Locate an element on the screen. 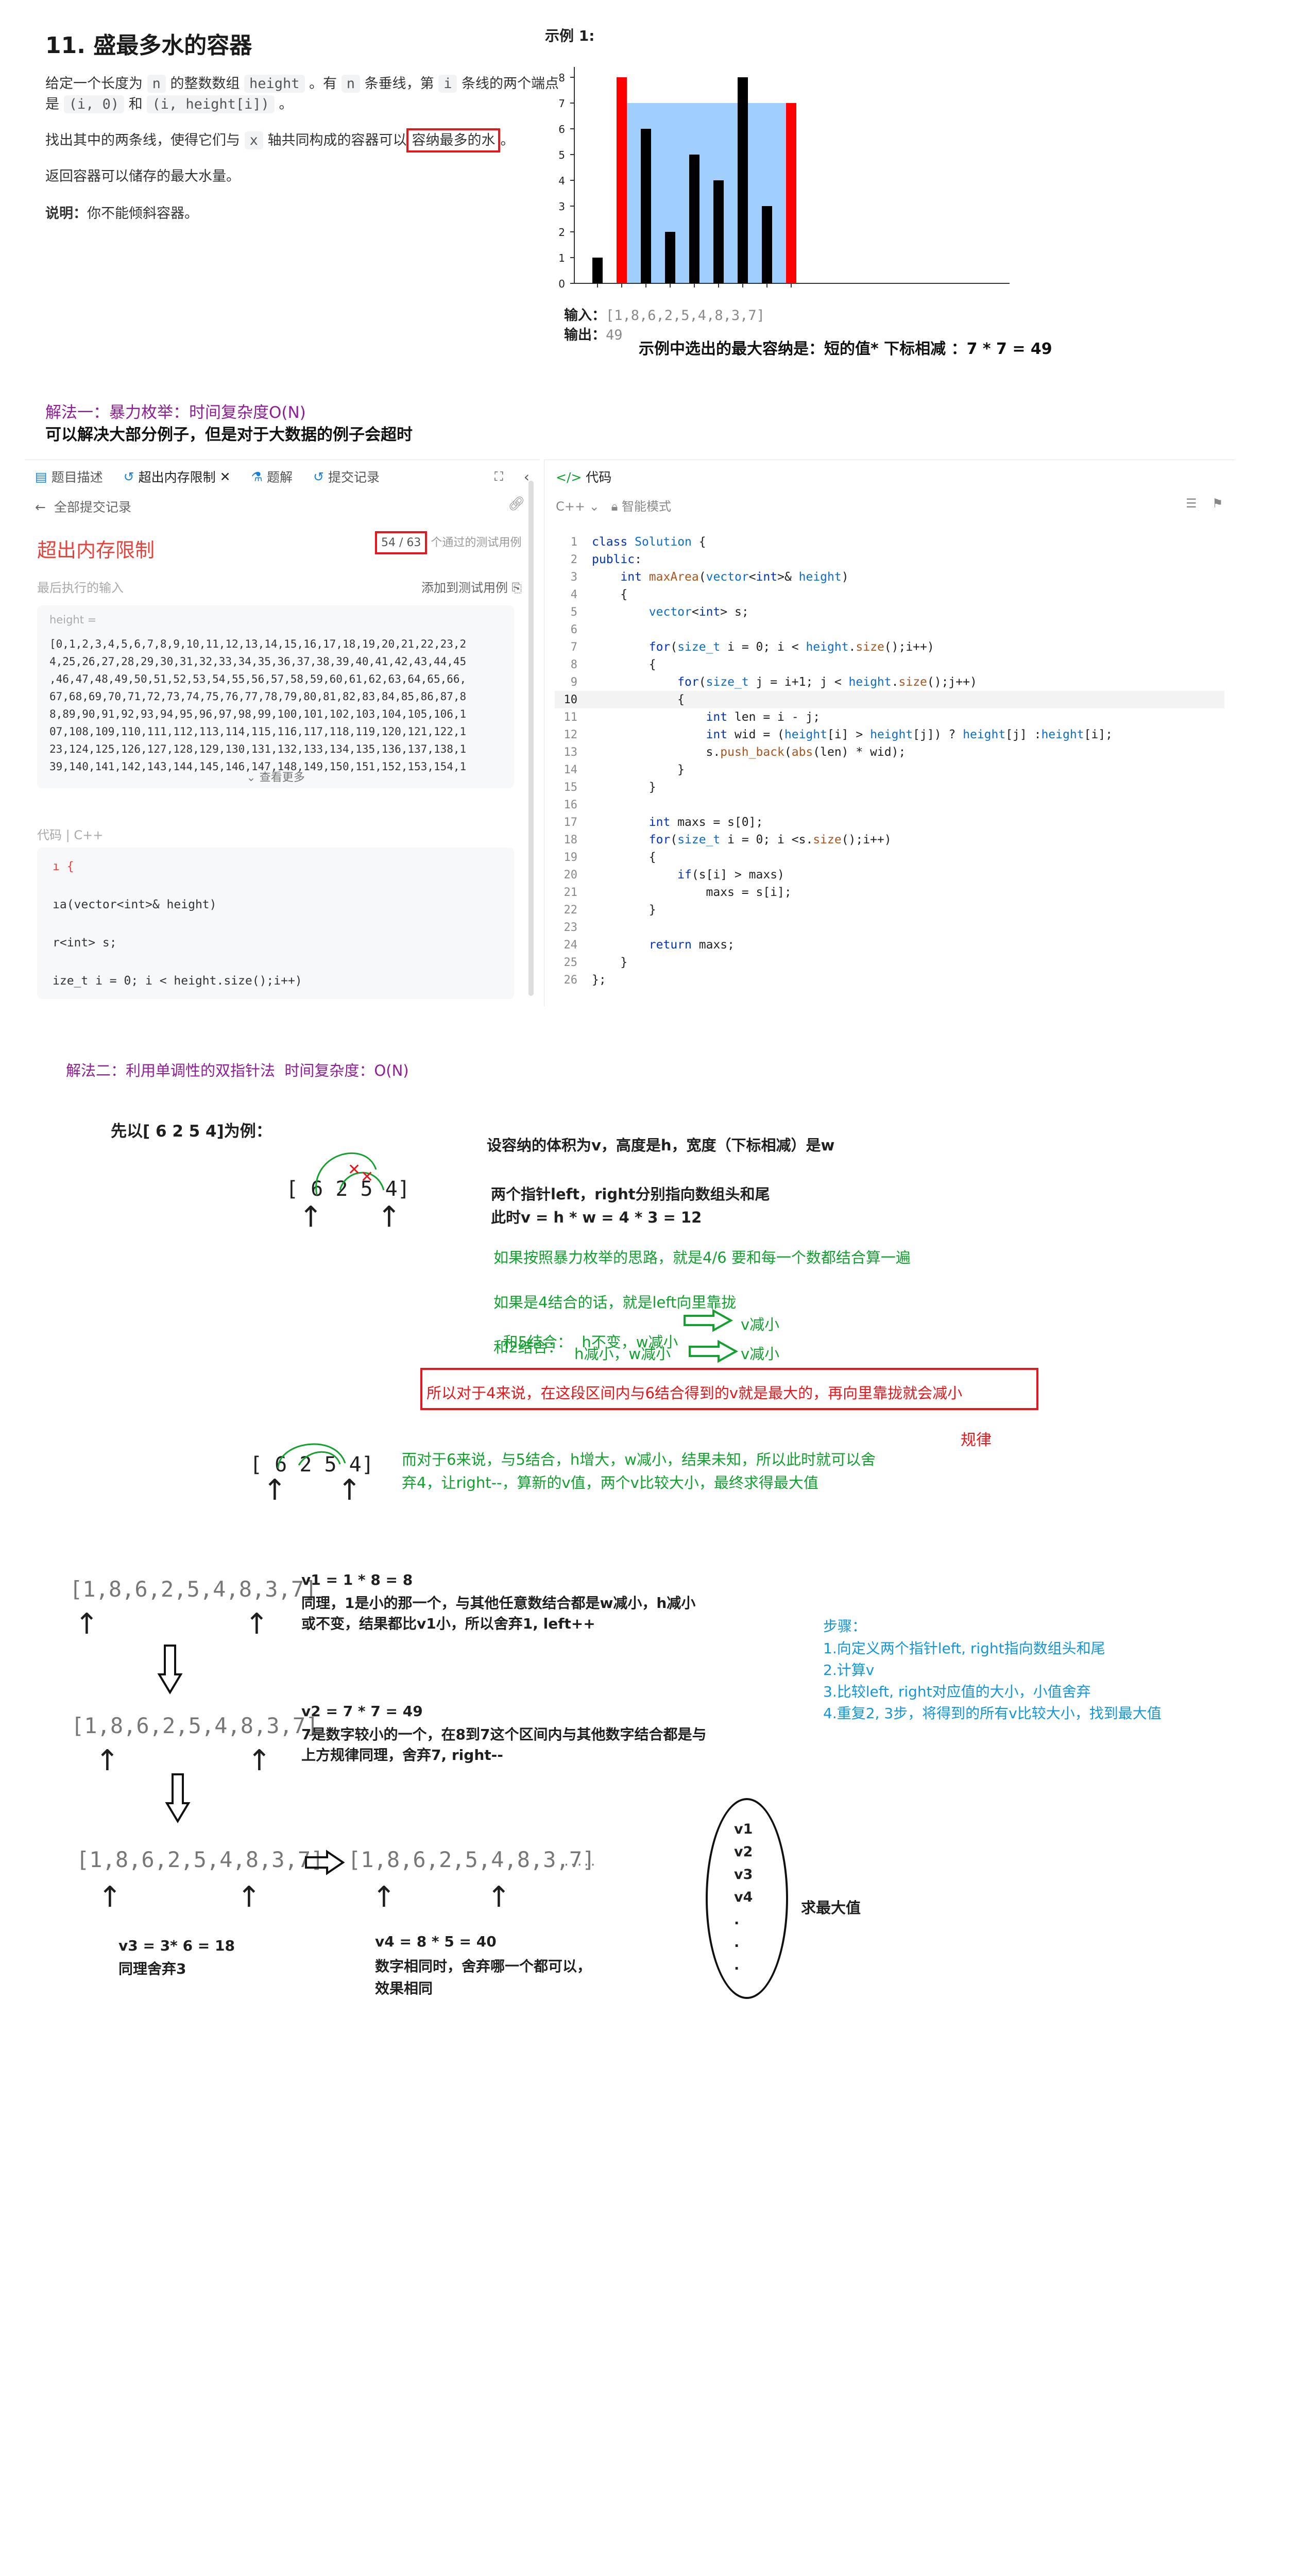 This screenshot has width=1297, height=2576. down-arrow-icon is located at coordinates (170, 1670).